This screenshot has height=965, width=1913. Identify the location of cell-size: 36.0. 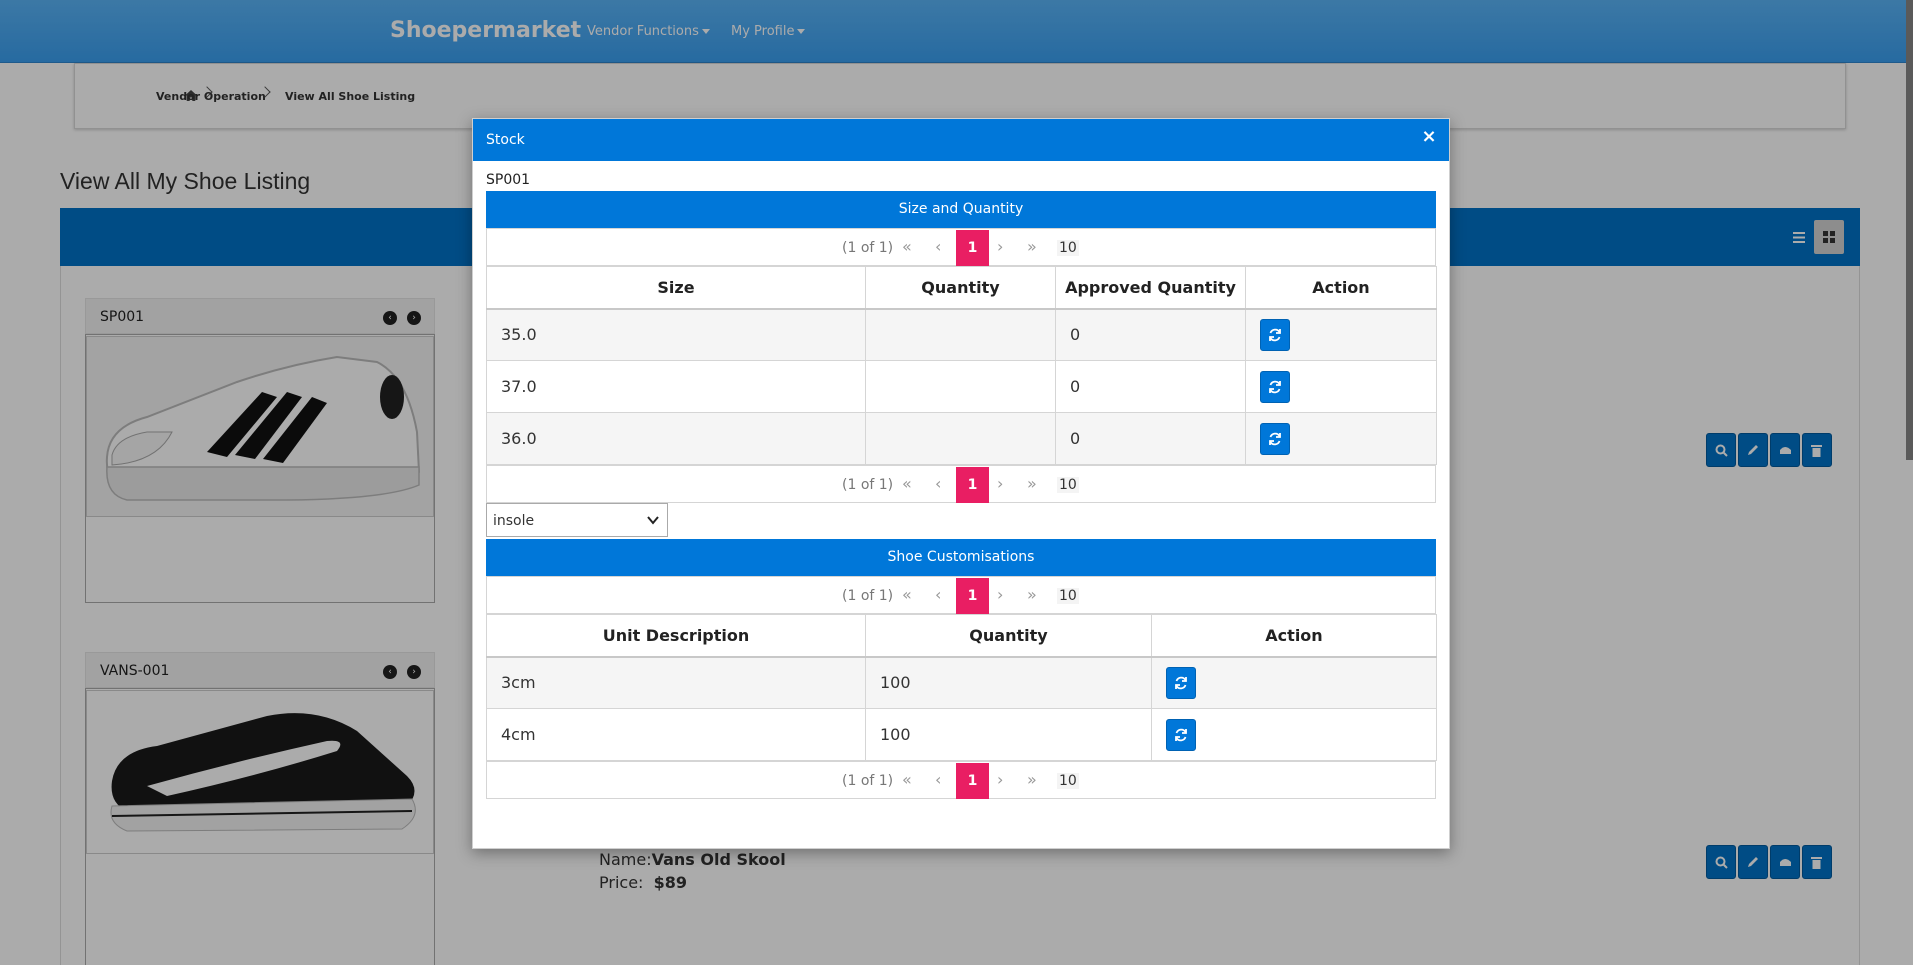
(676, 438).